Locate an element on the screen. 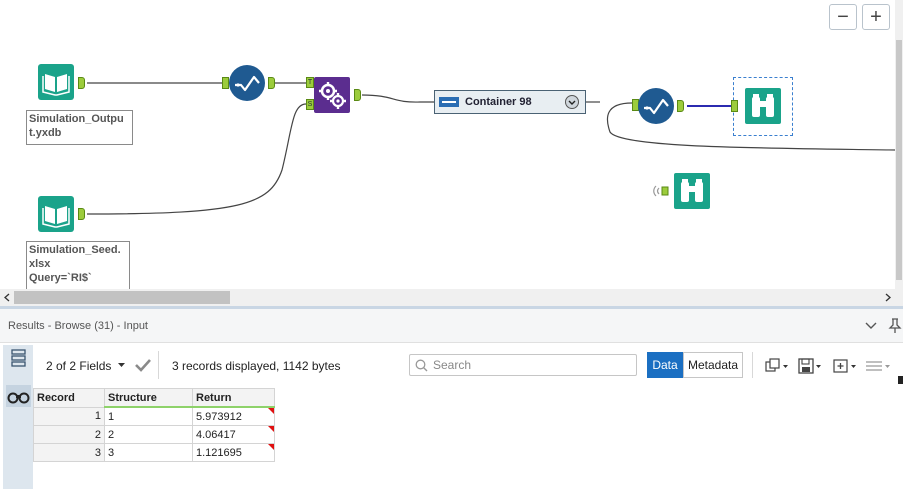  records-info: 3 records displayed, 1142 bytes is located at coordinates (256, 366).